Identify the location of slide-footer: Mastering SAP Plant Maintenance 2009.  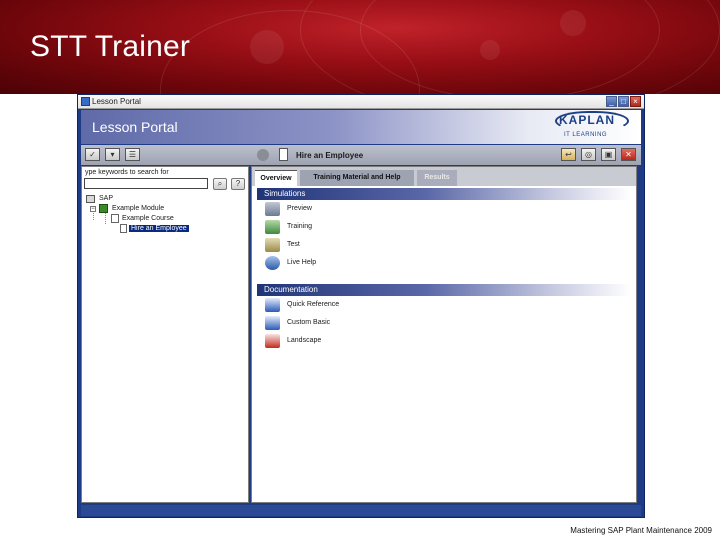
(641, 530).